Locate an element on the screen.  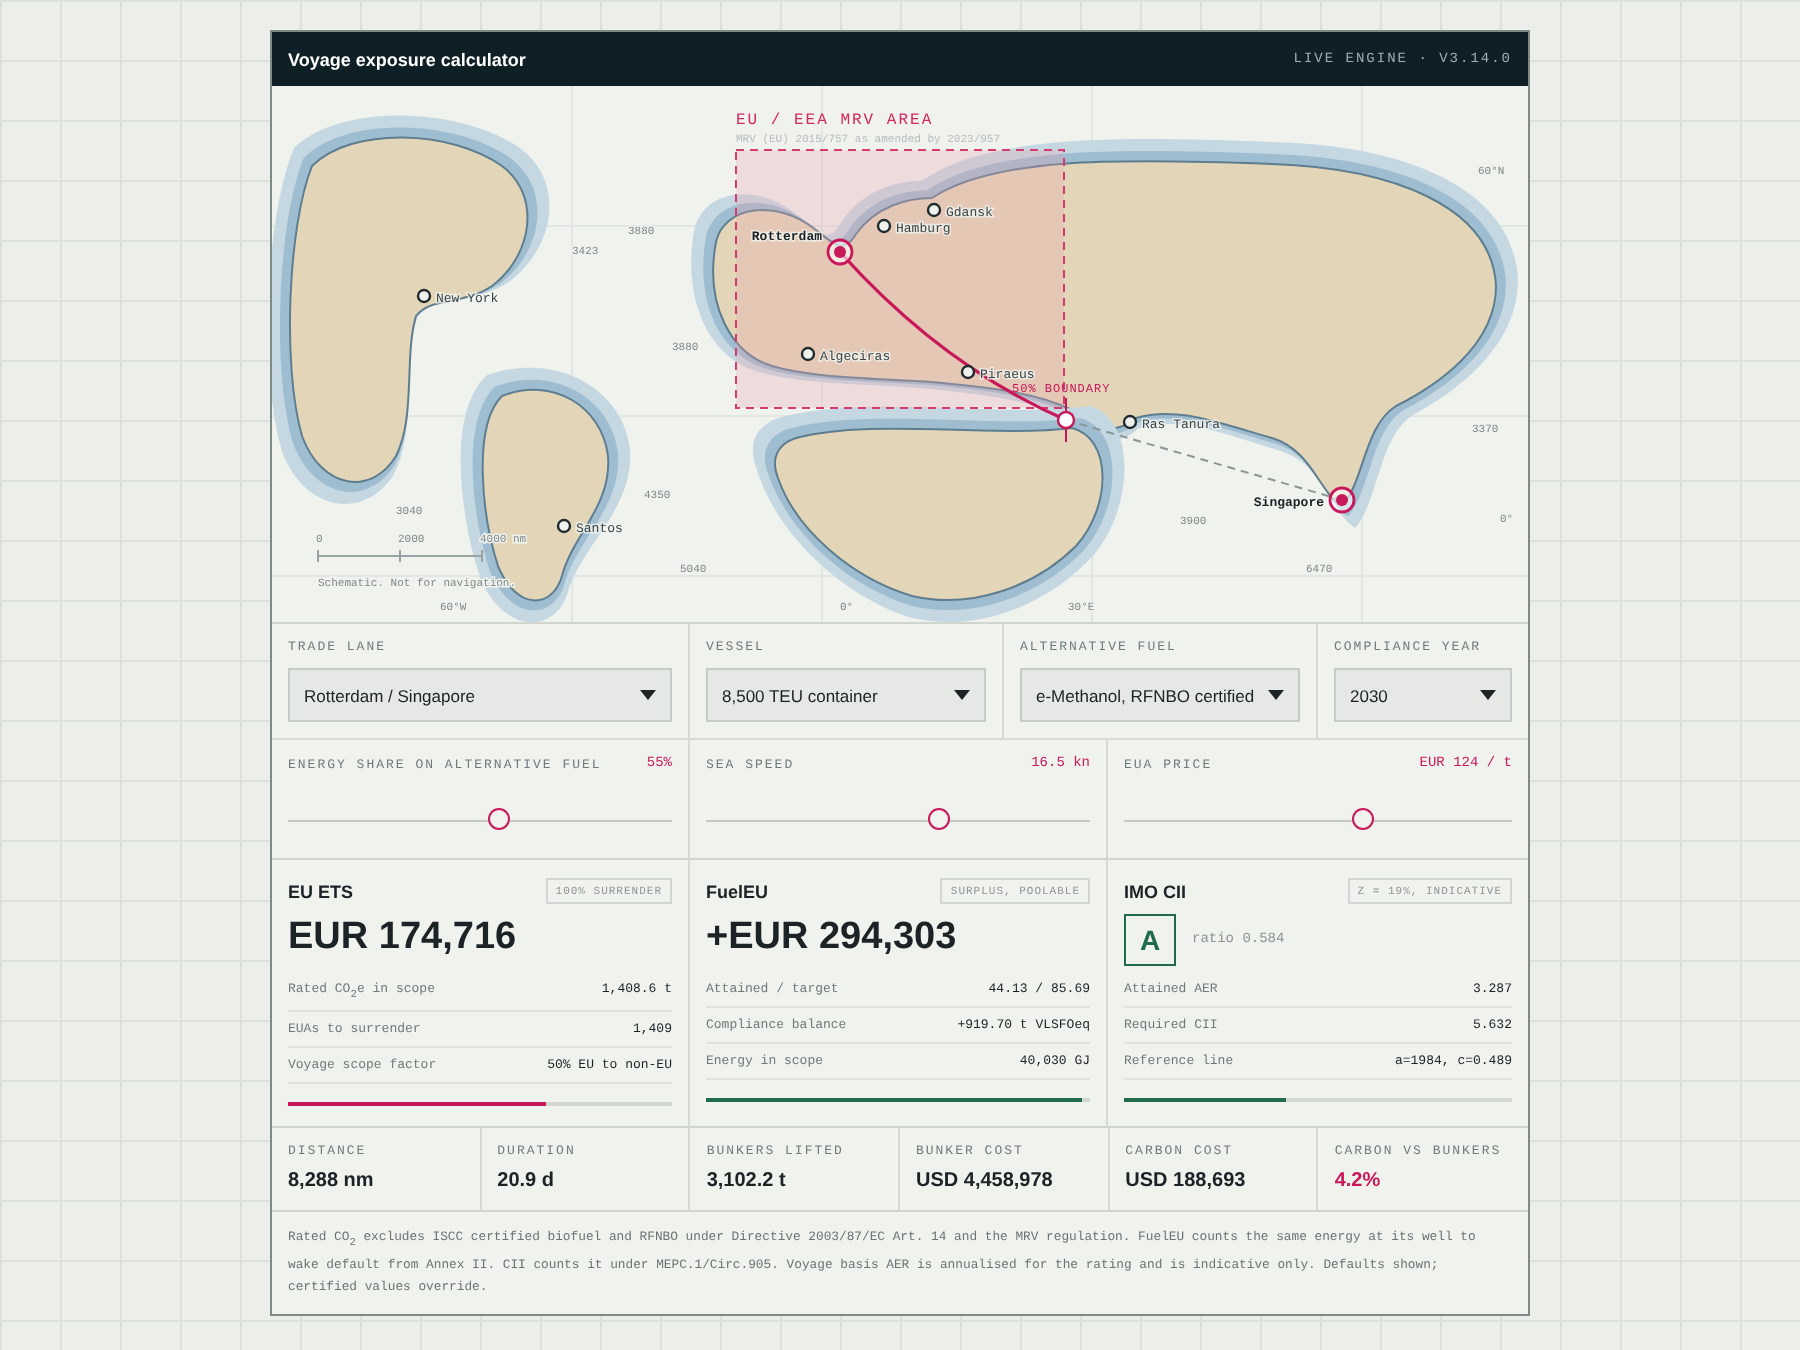
amount-value: EUR 174,716 is located at coordinates (403, 938).